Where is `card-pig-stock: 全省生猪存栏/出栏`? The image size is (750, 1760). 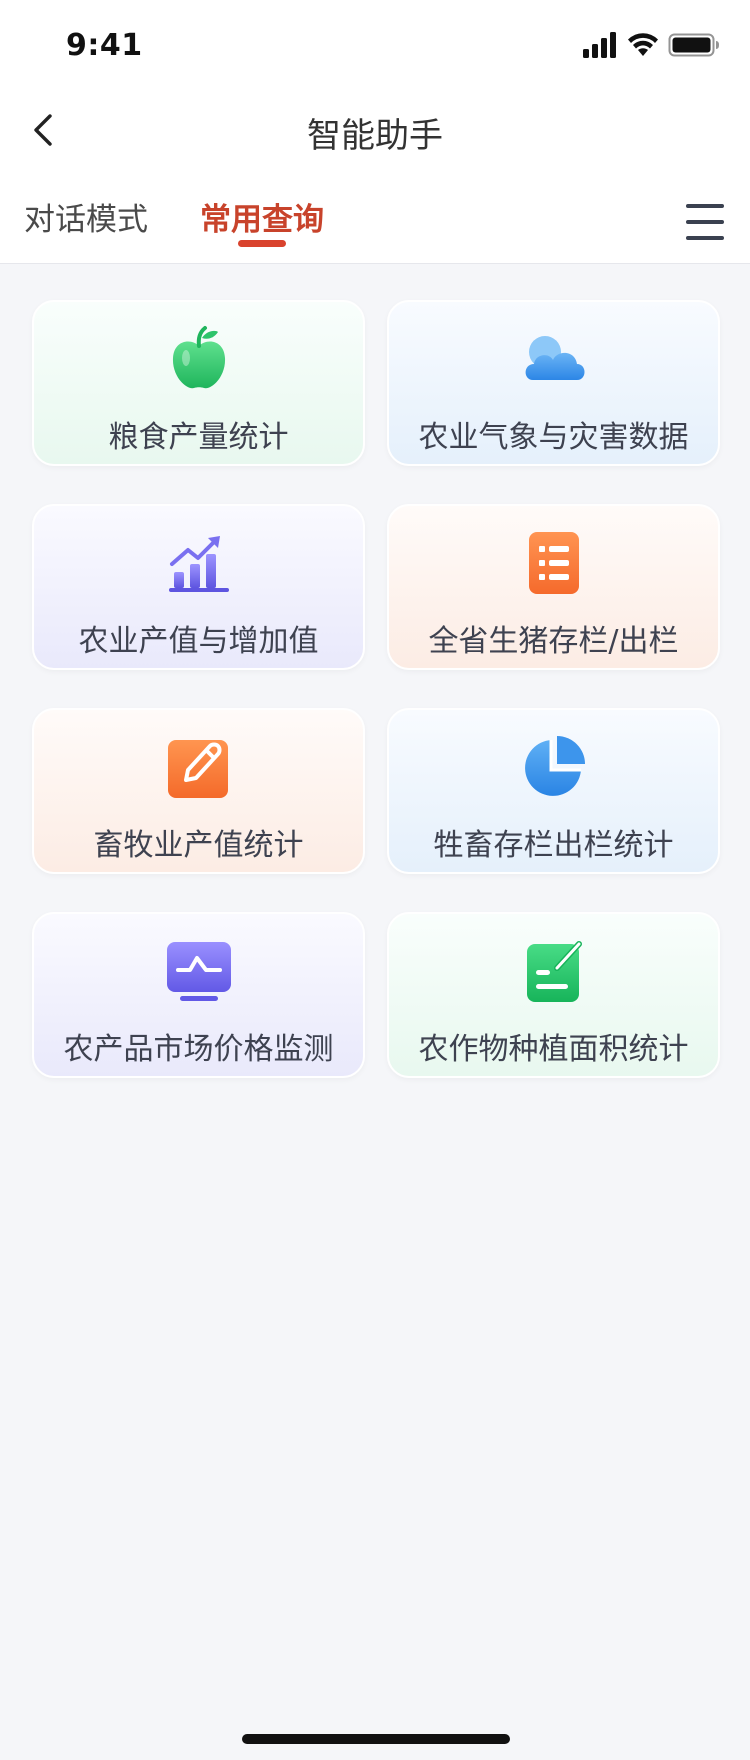
card-pig-stock: 全省生猪存栏/出栏 is located at coordinates (553, 587).